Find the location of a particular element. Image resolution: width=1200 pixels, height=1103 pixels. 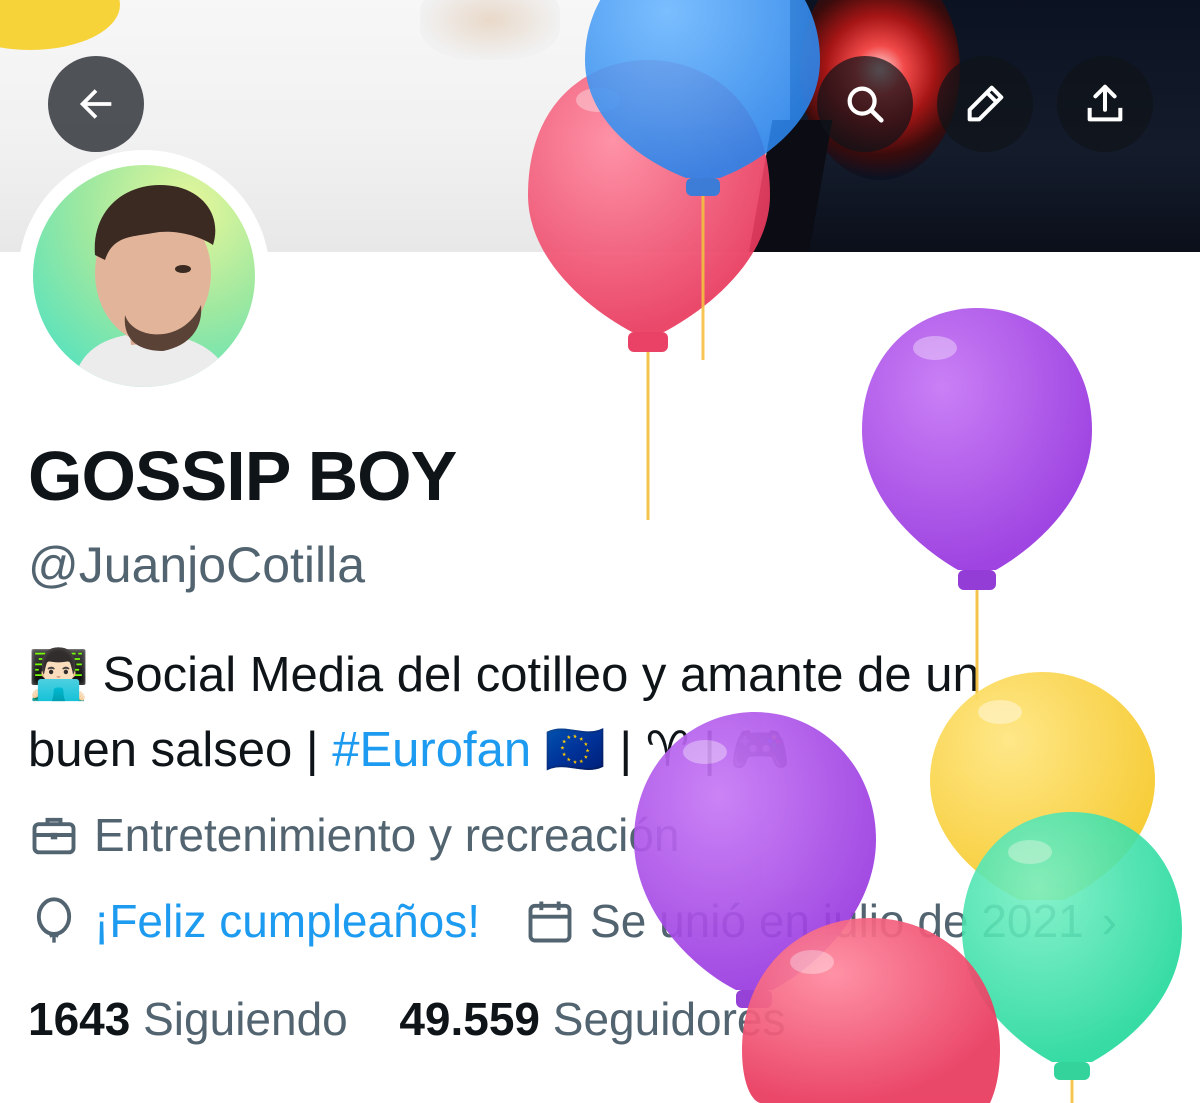

followers-label: Seguidores is located at coordinates (669, 1019).